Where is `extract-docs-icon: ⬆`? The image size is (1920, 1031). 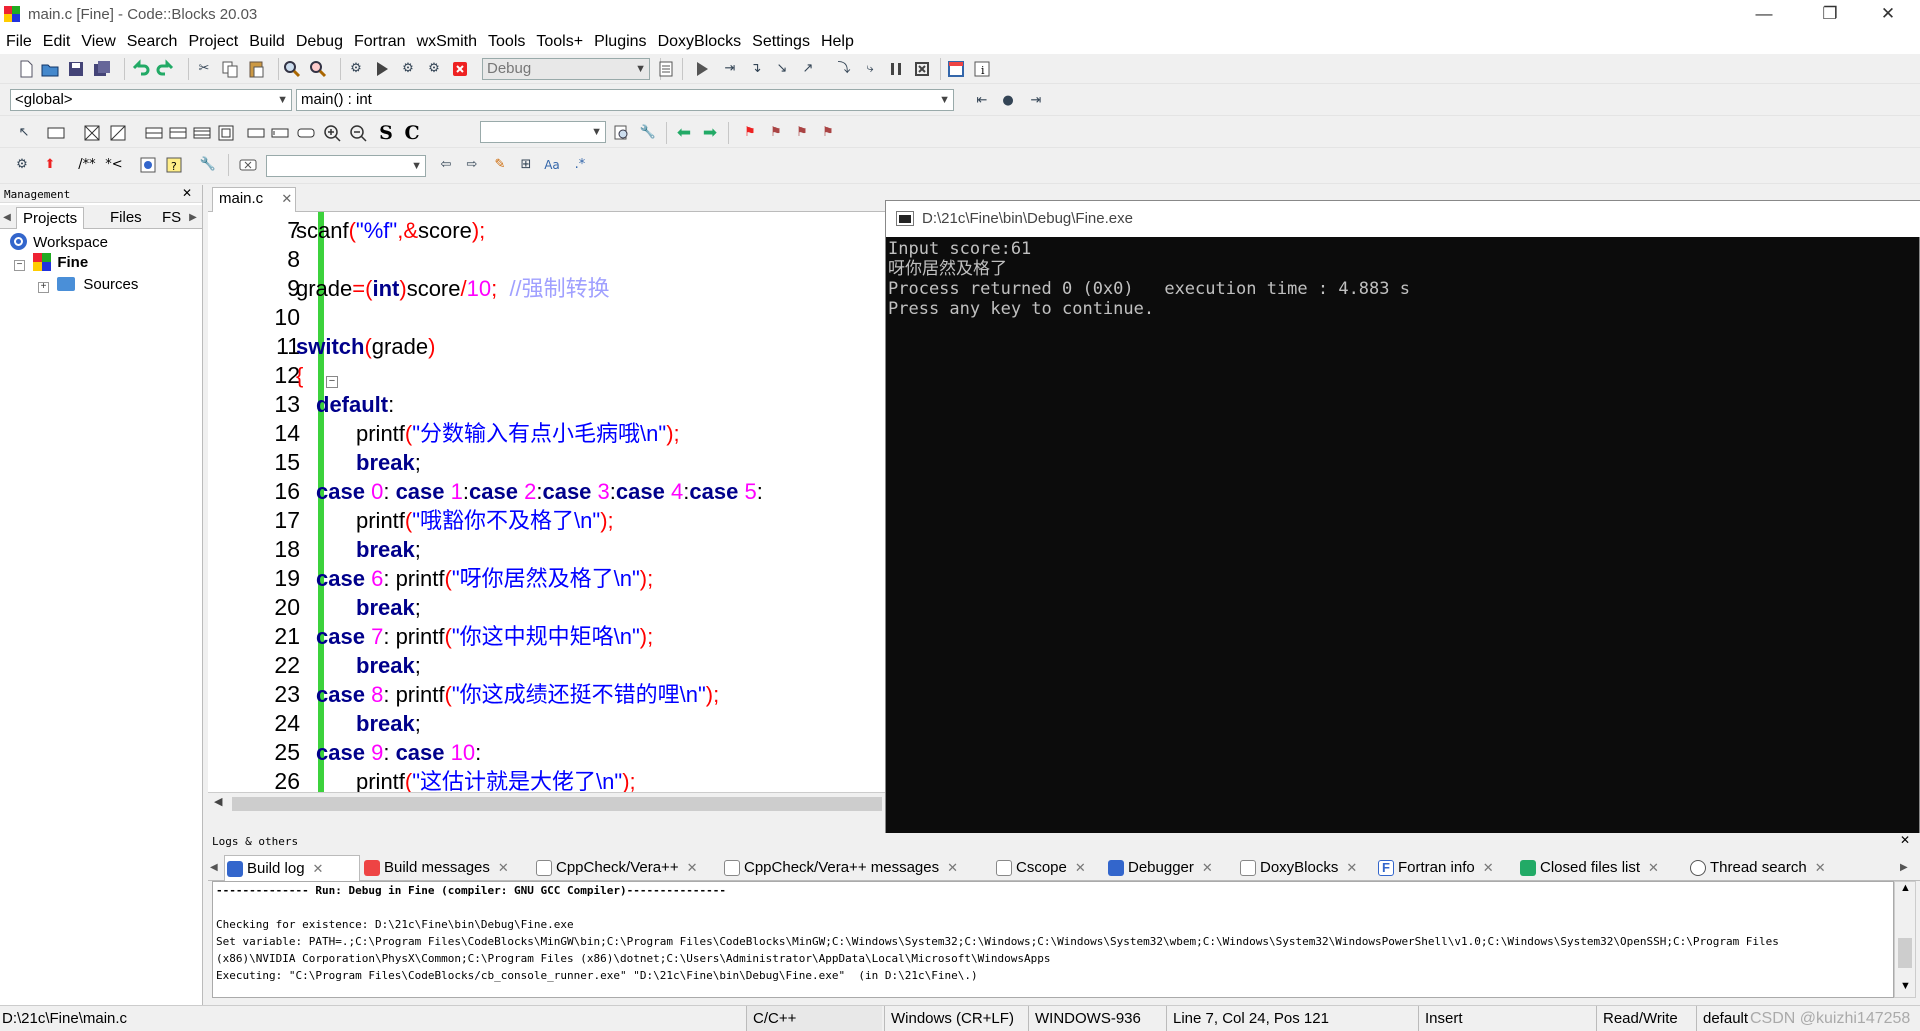 extract-docs-icon: ⬆ is located at coordinates (50, 165).